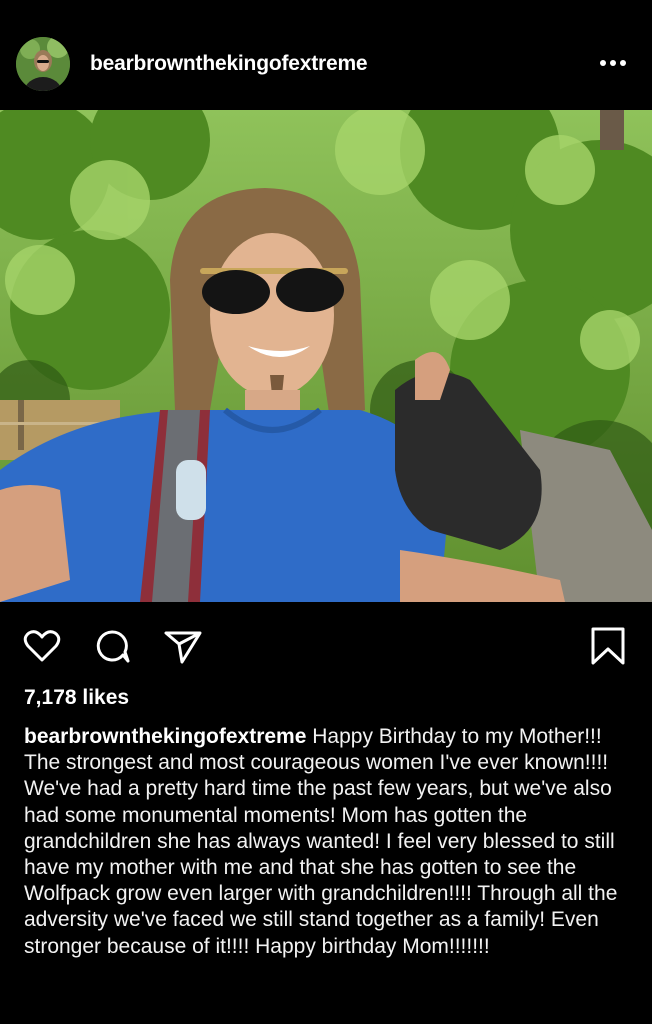 The width and height of the screenshot is (652, 1024). What do you see at coordinates (43, 64) in the screenshot?
I see `avatar` at bounding box center [43, 64].